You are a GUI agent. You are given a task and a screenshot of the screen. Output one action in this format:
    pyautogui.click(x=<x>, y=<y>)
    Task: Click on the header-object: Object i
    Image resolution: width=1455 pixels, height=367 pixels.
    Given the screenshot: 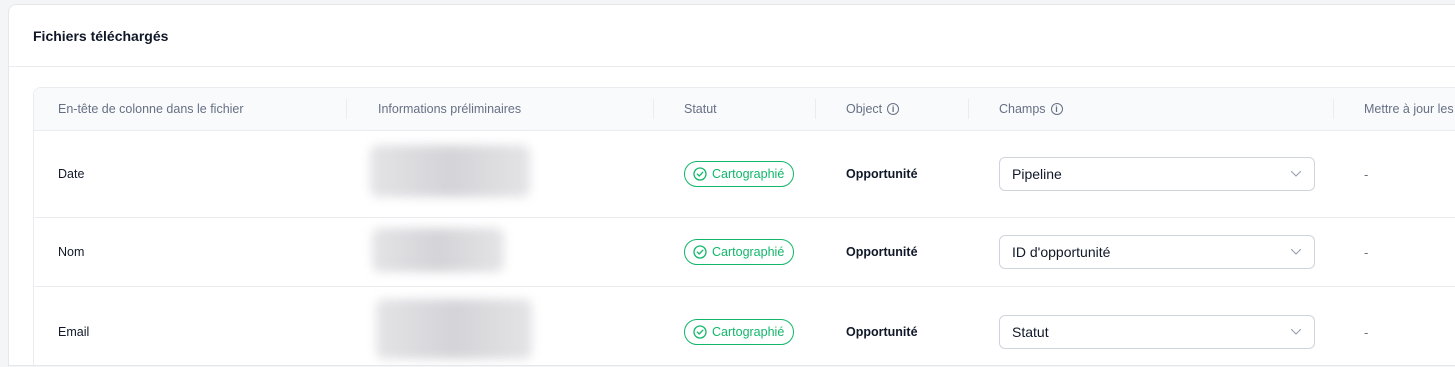 What is the action you would take?
    pyautogui.click(x=873, y=109)
    